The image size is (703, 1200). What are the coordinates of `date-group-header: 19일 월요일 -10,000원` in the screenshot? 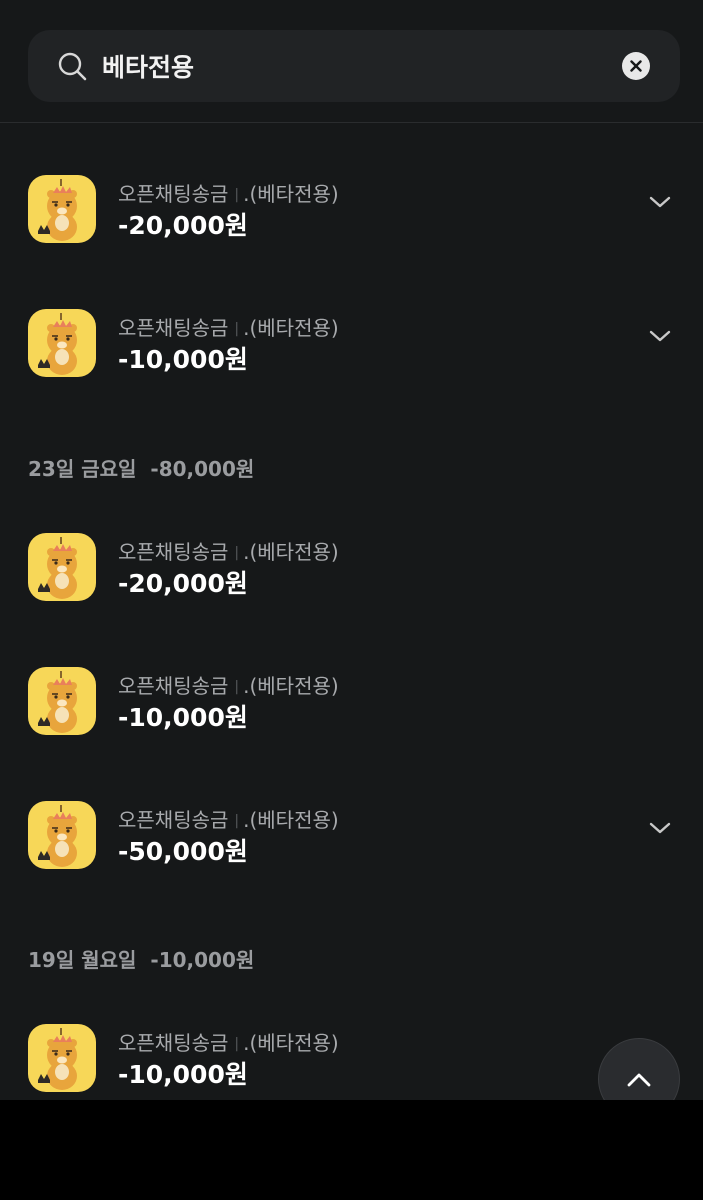 It's located at (141, 958).